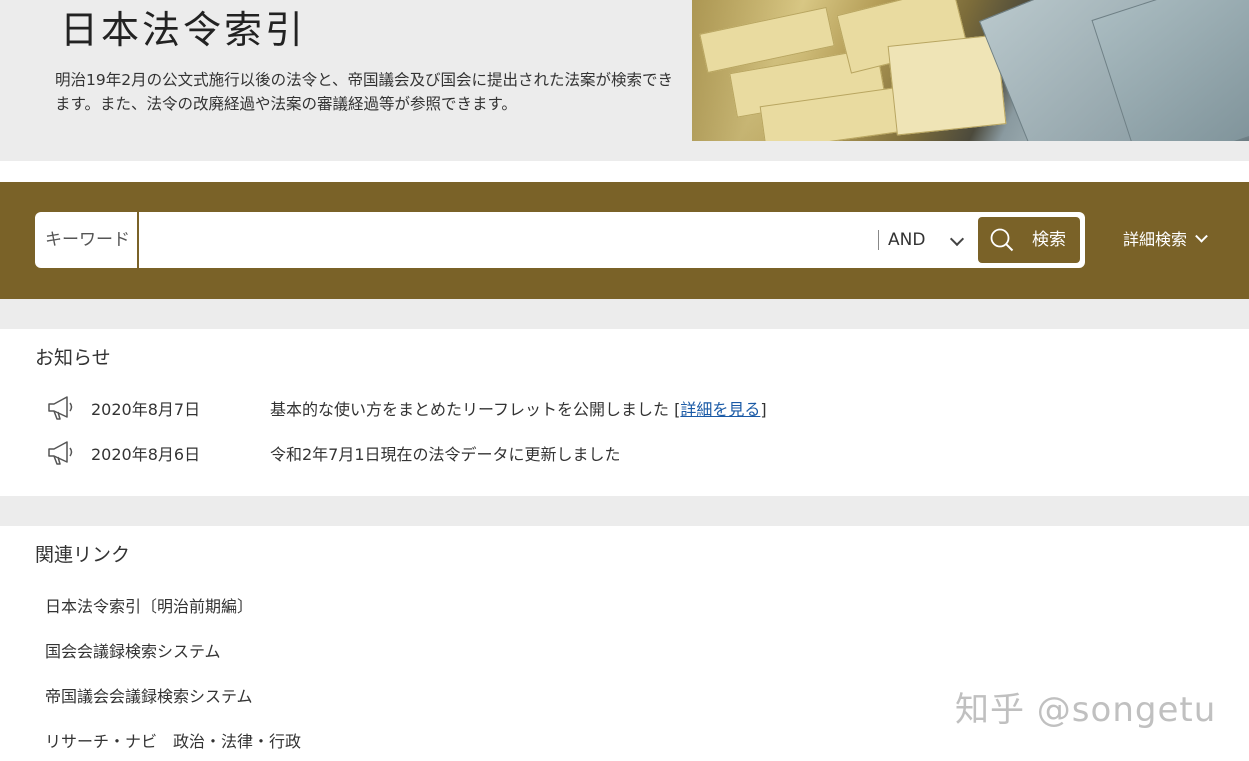 The width and height of the screenshot is (1249, 761). Describe the element at coordinates (133, 650) in the screenshot. I see `related-link: 国会会議録検索システム` at that location.